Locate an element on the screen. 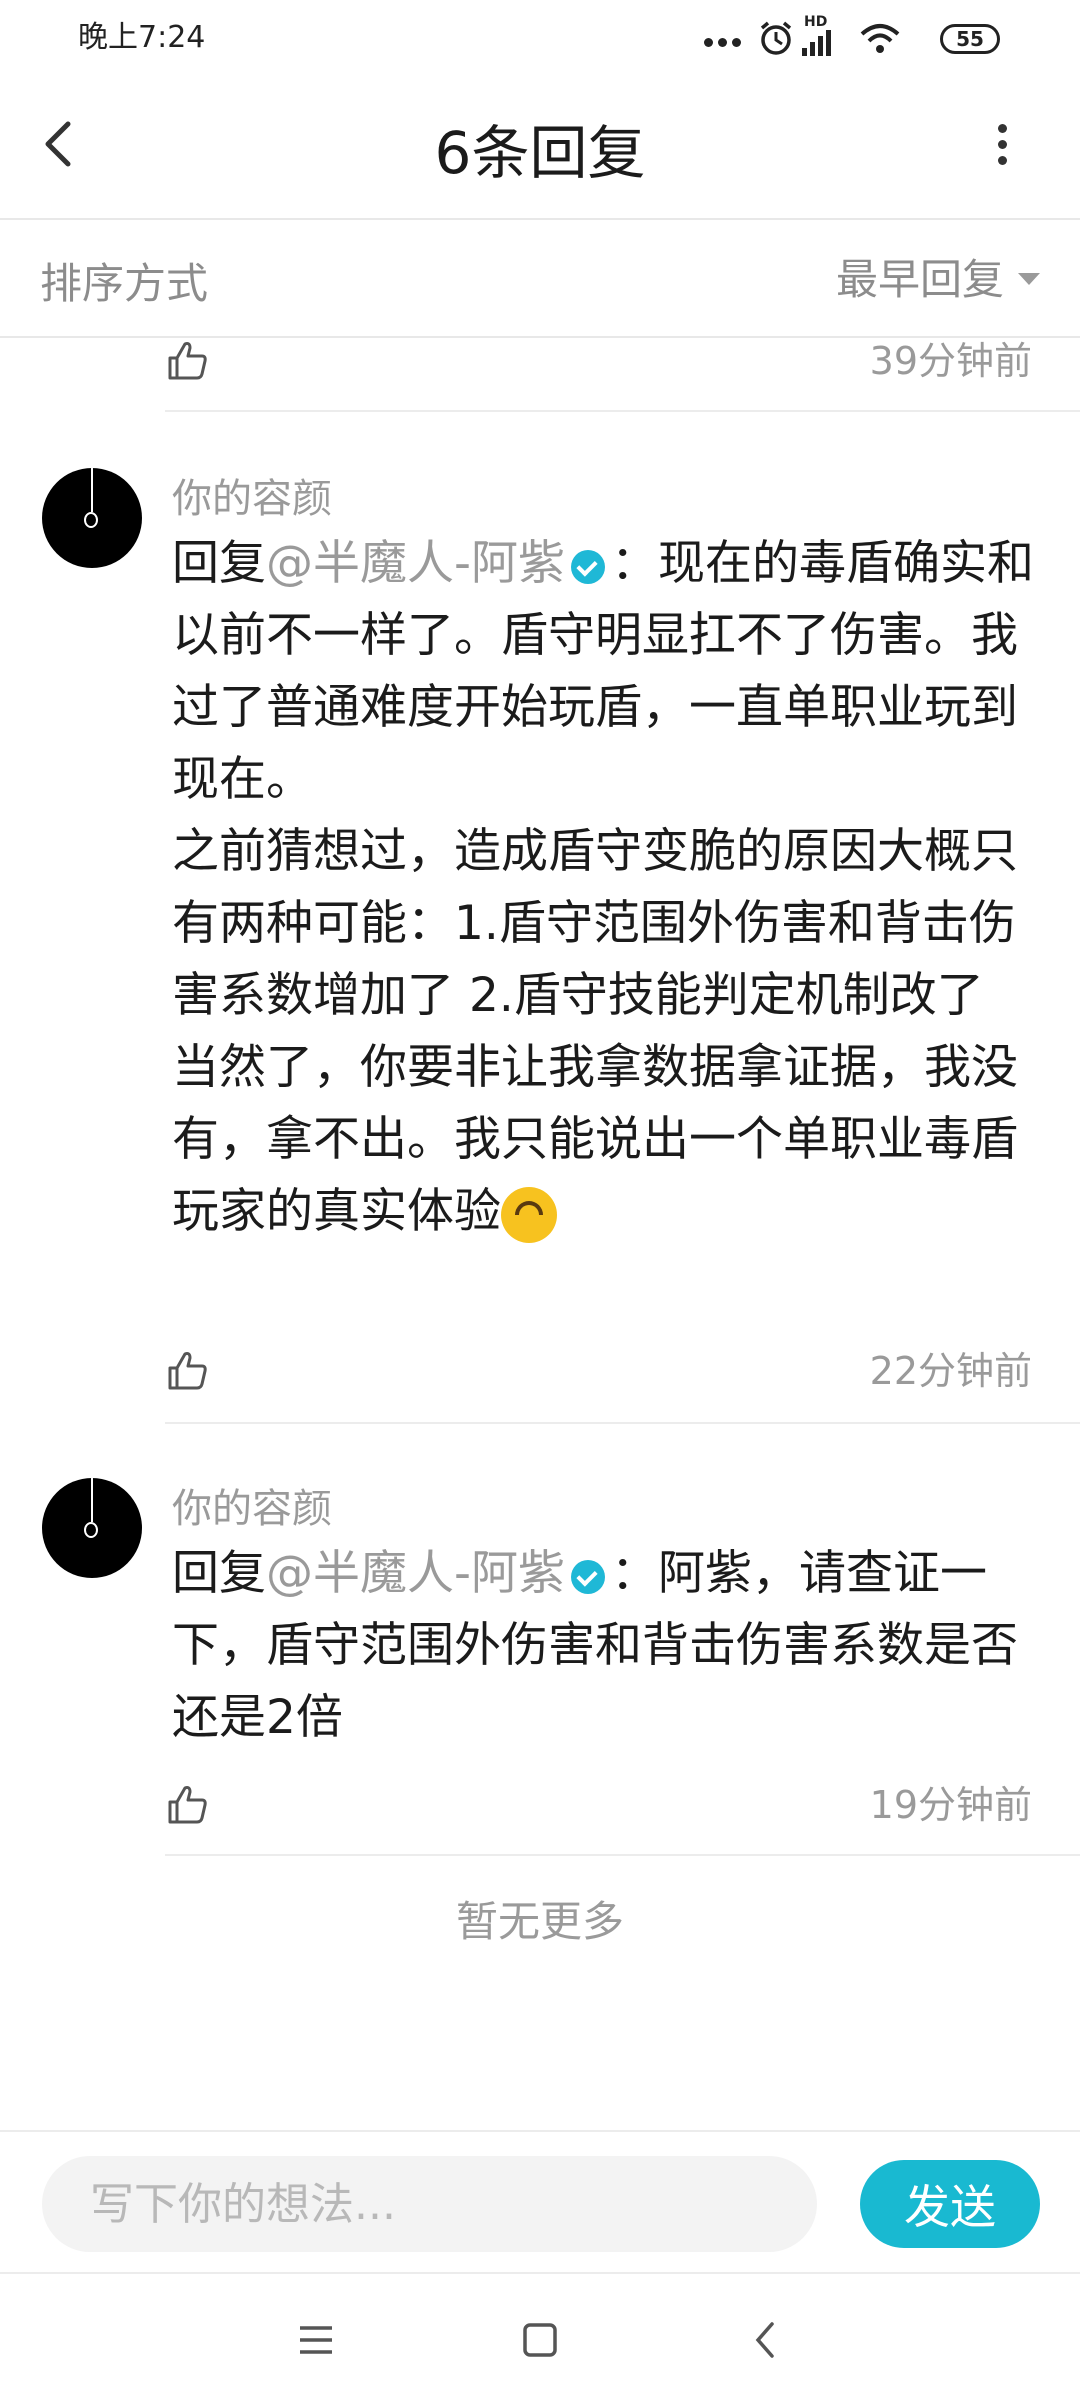 The image size is (1080, 2402). caret-down-icon is located at coordinates (1029, 279).